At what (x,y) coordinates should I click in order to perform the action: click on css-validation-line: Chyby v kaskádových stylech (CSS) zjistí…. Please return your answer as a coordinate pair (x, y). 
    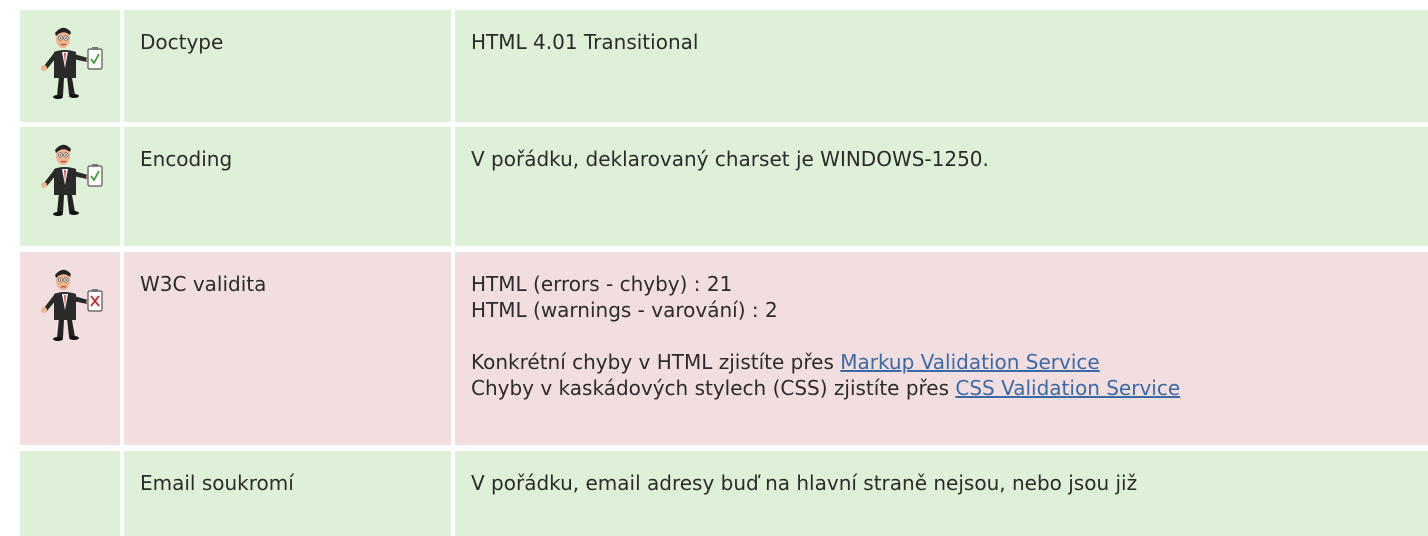
    Looking at the image, I should click on (825, 388).